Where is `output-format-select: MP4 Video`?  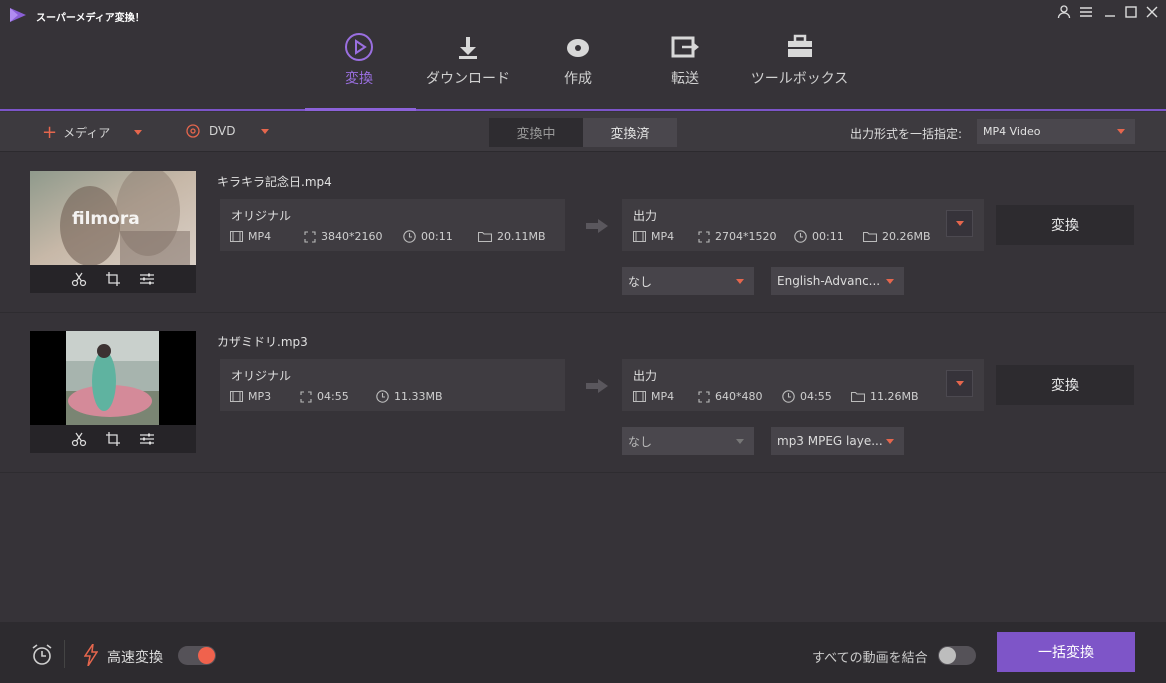
output-format-select: MP4 Video is located at coordinates (1056, 131).